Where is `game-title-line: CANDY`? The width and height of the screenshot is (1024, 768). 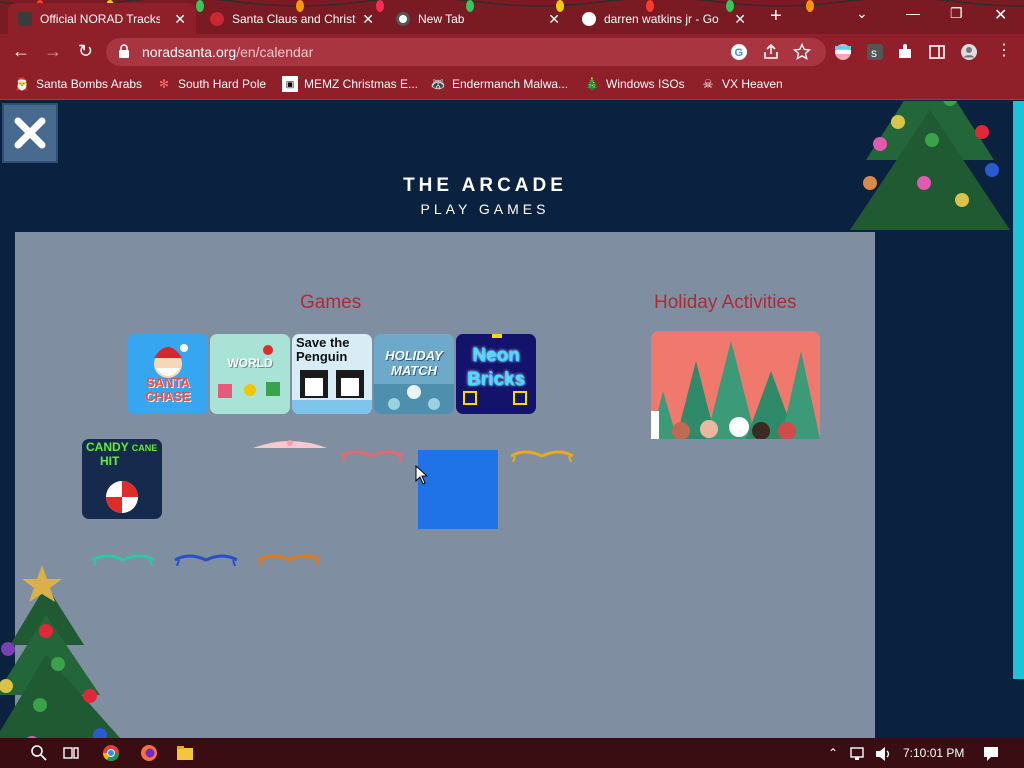 game-title-line: CANDY is located at coordinates (107, 447).